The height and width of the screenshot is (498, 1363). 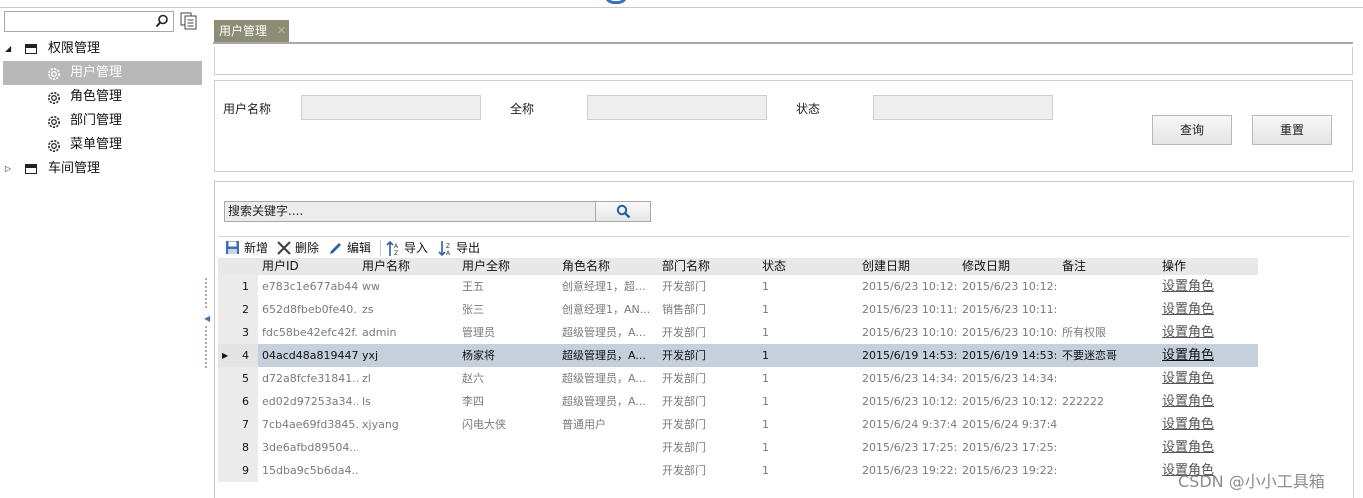 I want to click on delete-x-icon, so click(x=284, y=248).